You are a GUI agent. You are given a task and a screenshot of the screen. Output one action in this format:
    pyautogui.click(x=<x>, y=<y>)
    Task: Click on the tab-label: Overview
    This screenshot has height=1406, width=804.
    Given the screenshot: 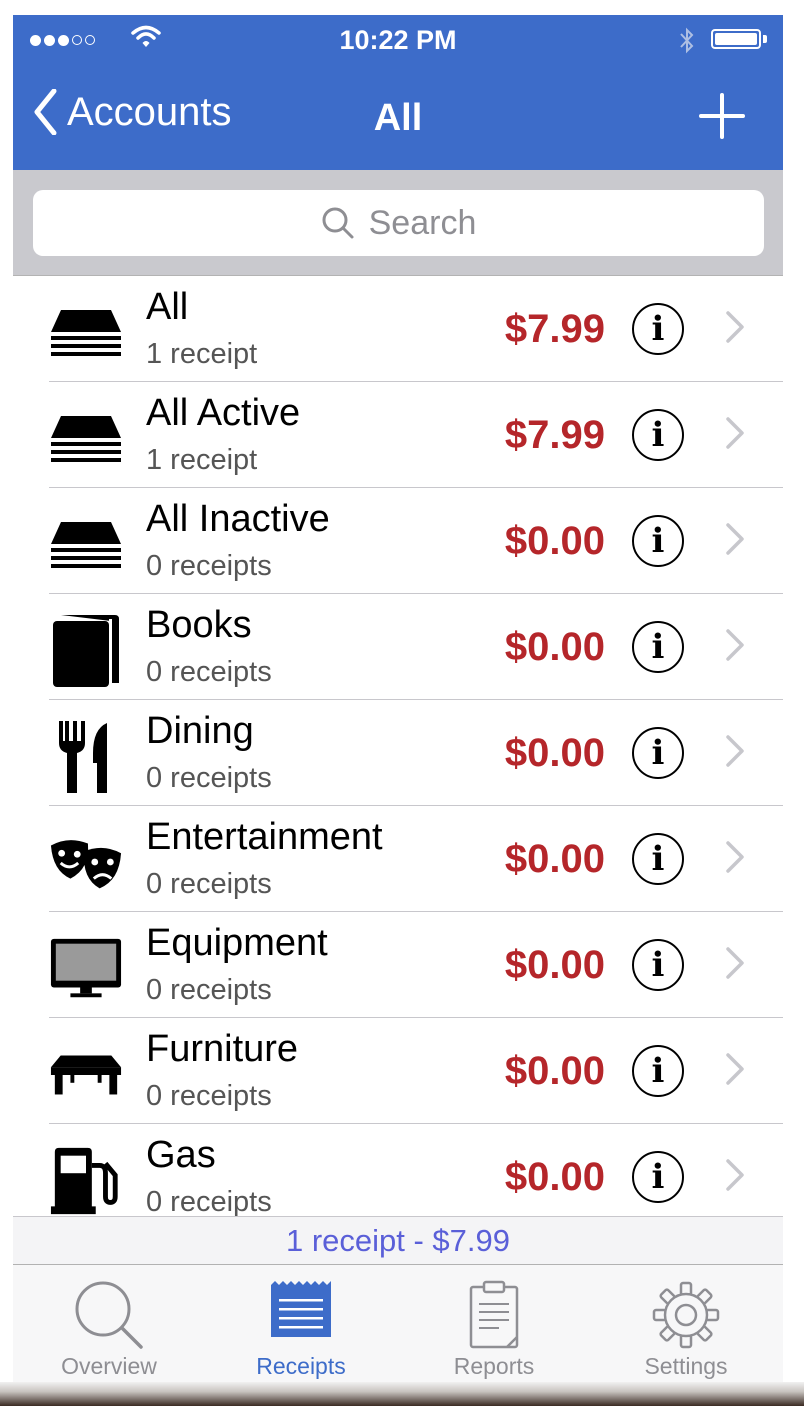 What is the action you would take?
    pyautogui.click(x=109, y=1366)
    